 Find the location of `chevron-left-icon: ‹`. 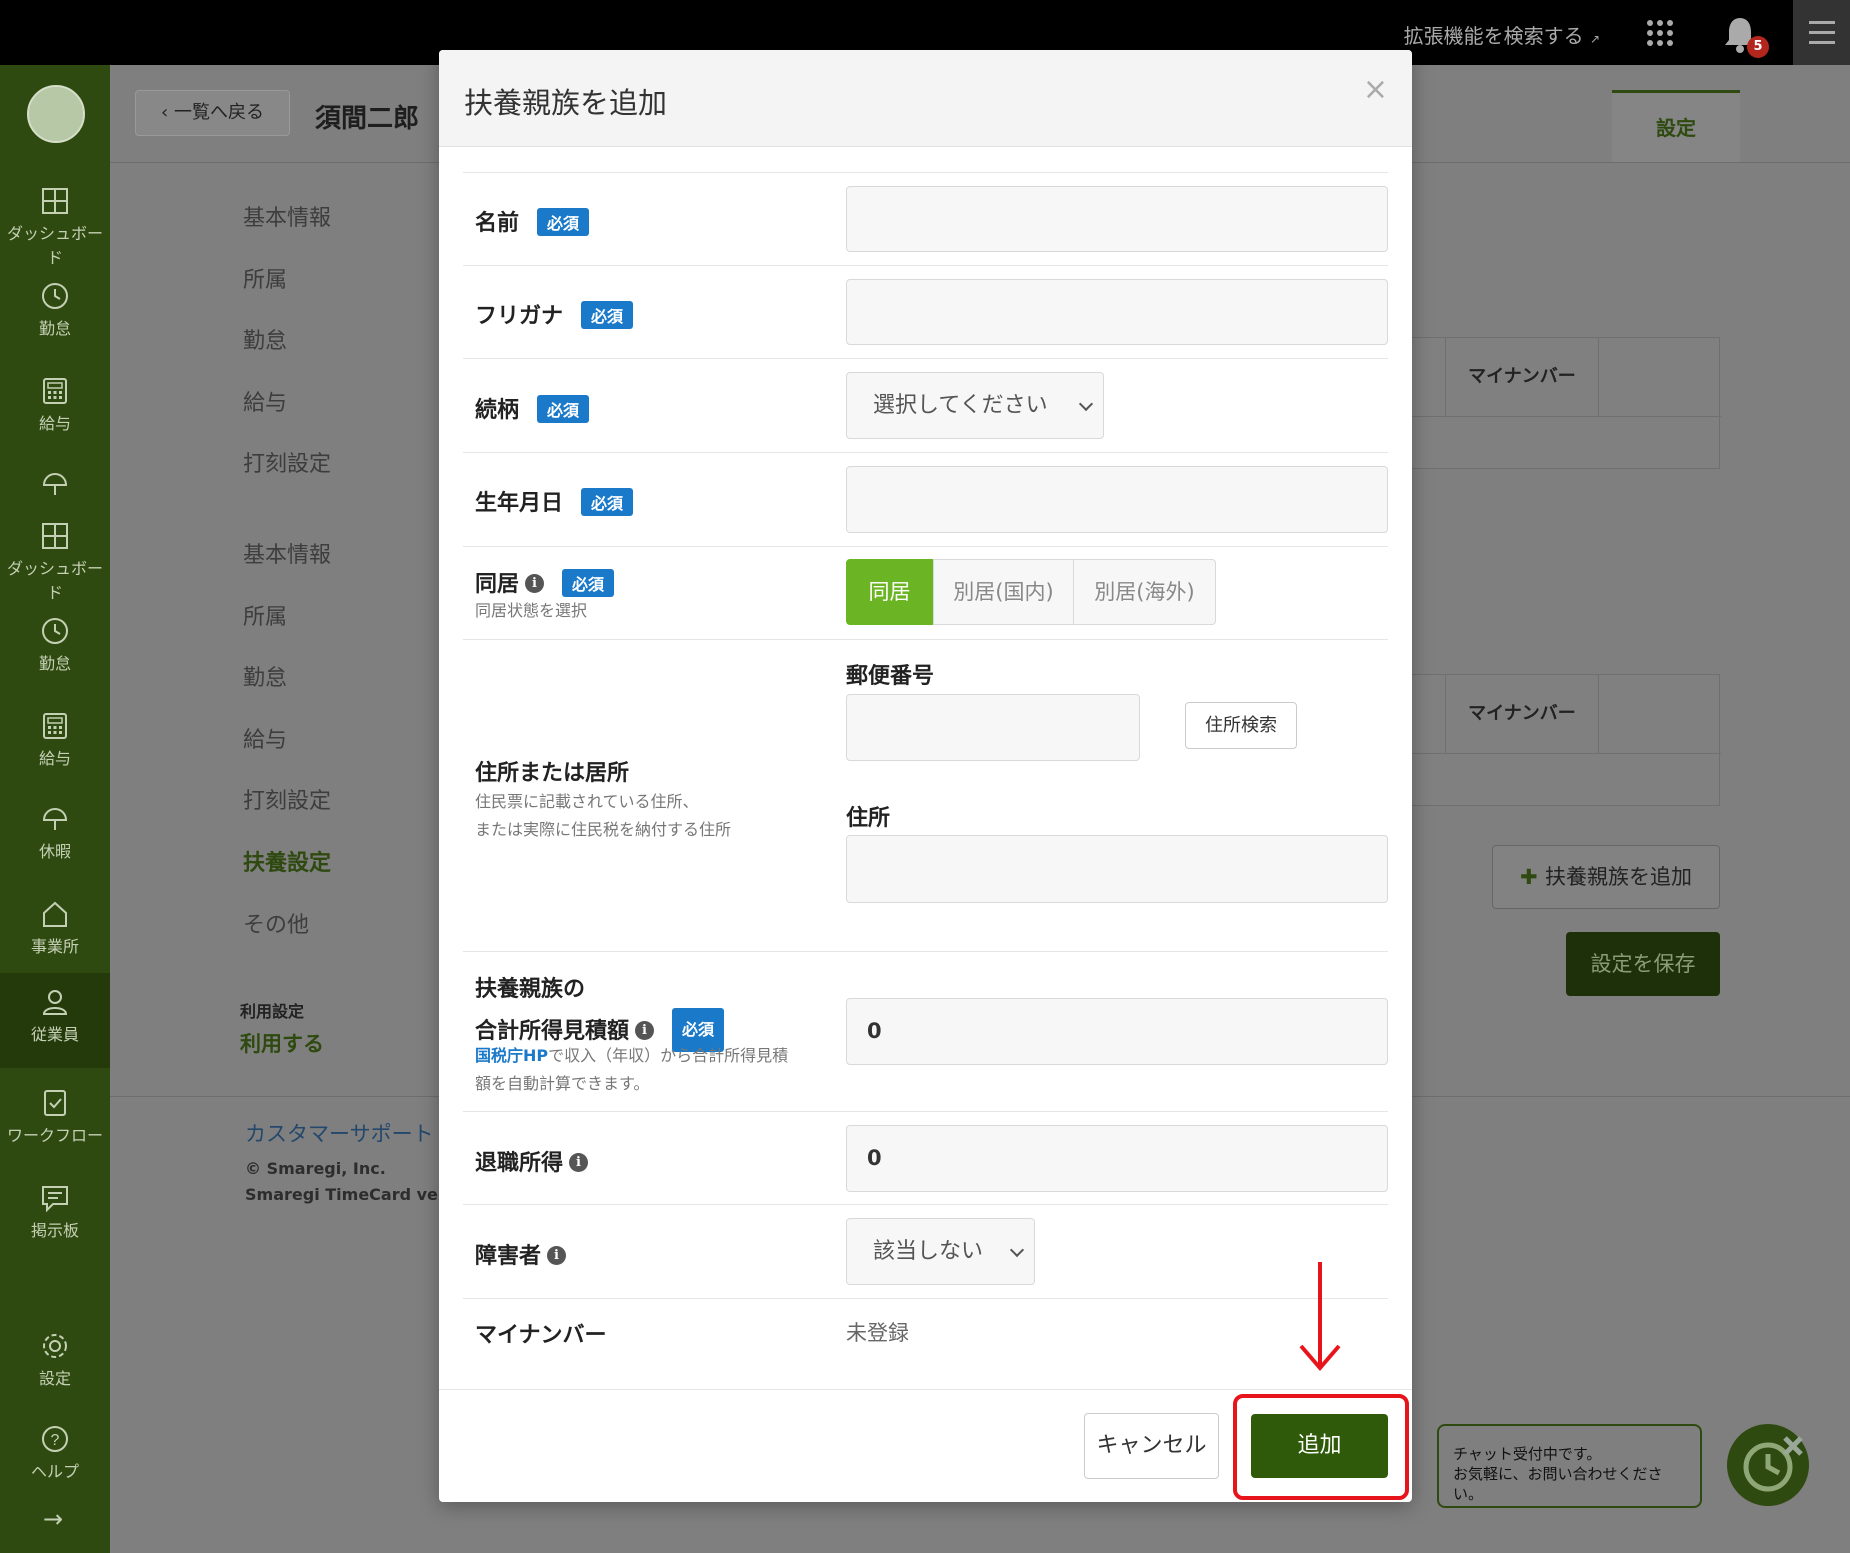

chevron-left-icon: ‹ is located at coordinates (167, 112).